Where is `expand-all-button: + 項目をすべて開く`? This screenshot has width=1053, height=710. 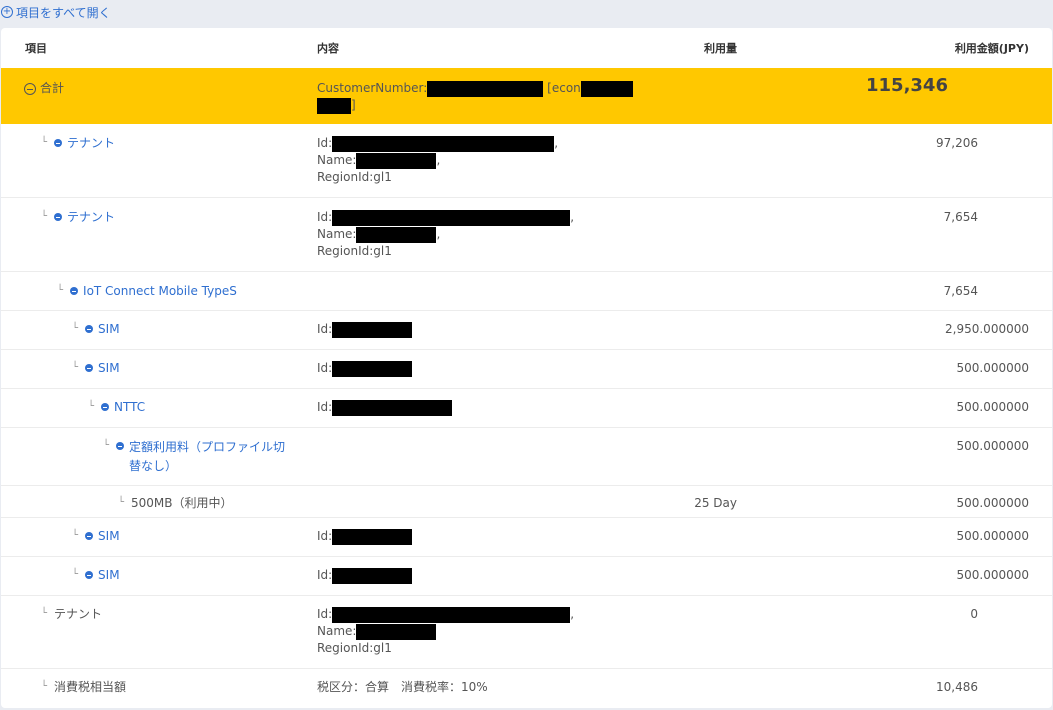
expand-all-button: + 項目をすべて開く is located at coordinates (56, 12).